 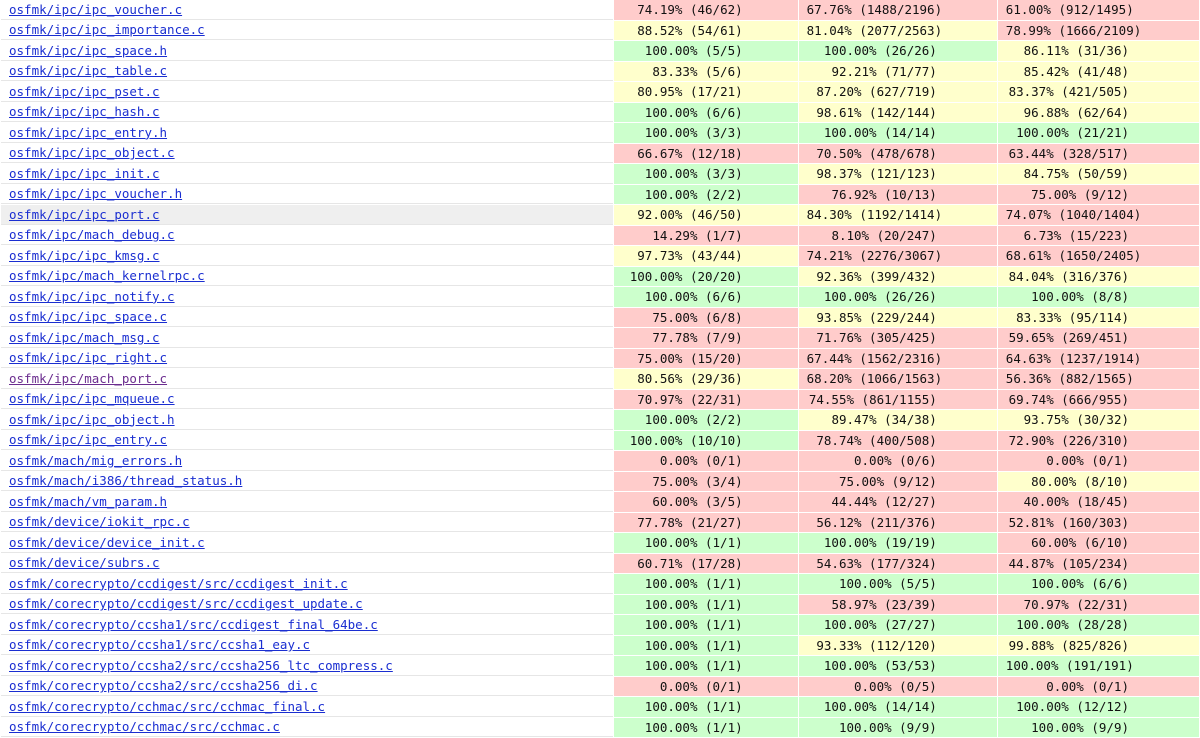 What do you see at coordinates (897, 133) in the screenshot?
I see `line-coverage-cell: 100.00% (14/14)` at bounding box center [897, 133].